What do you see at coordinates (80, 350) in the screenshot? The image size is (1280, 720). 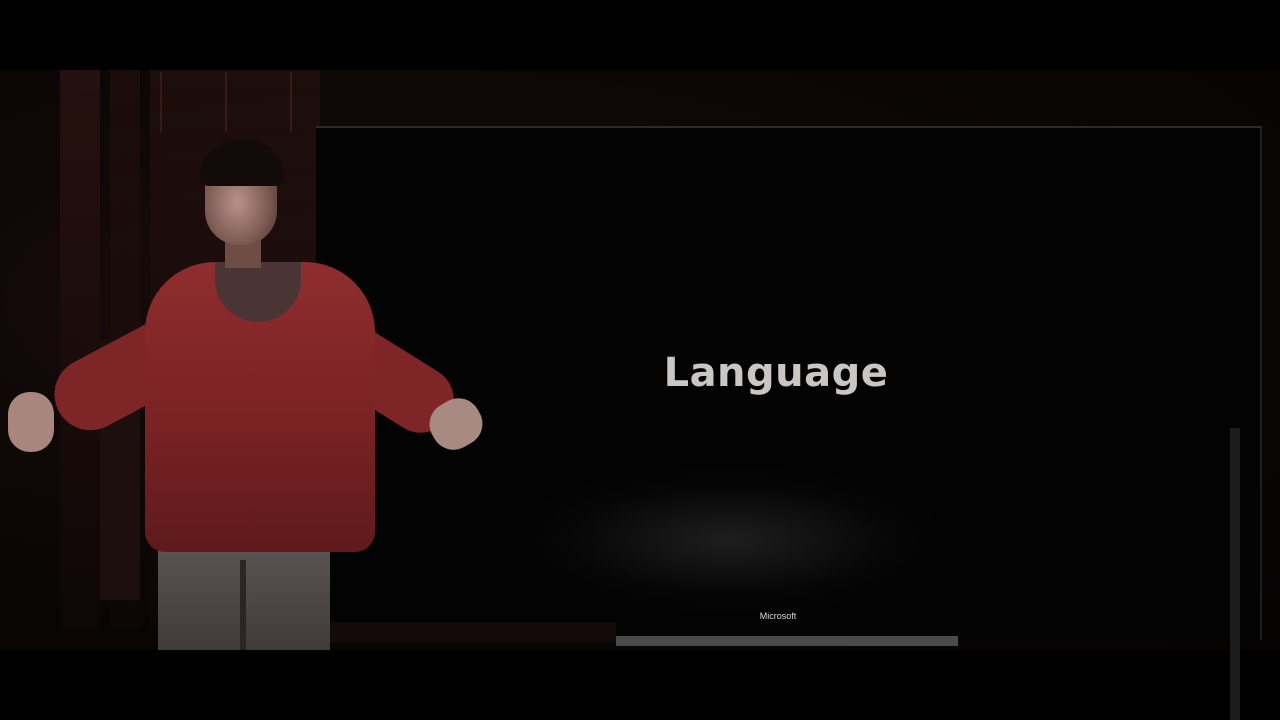 I see `wood-panel` at bounding box center [80, 350].